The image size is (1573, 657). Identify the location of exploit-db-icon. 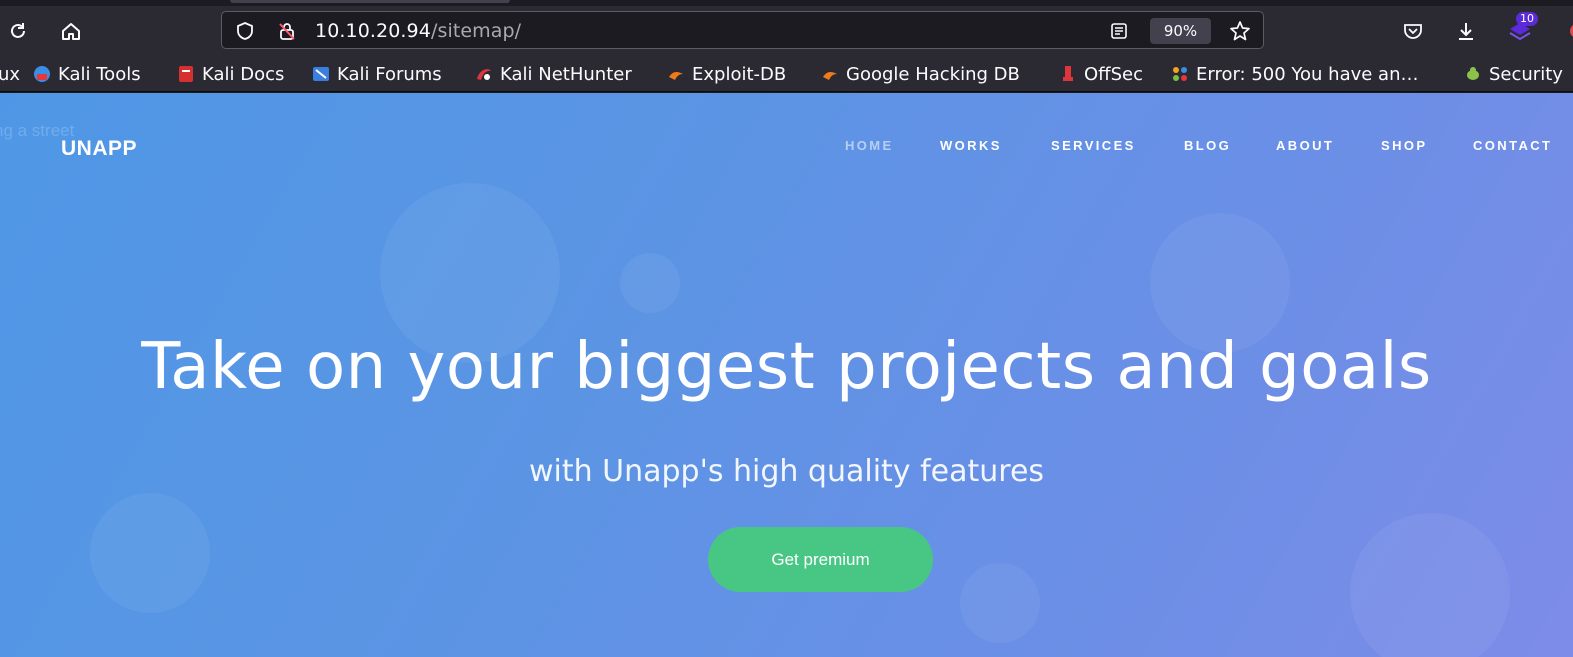
(676, 74).